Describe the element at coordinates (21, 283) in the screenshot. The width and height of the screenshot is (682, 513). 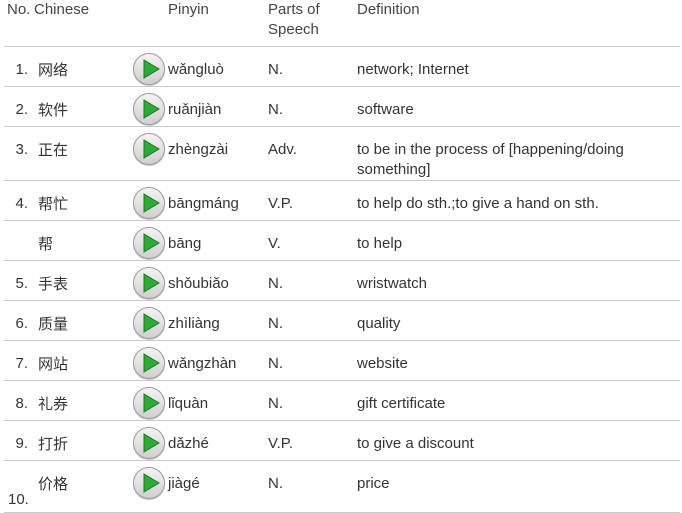
I see `row-number: 5.` at that location.